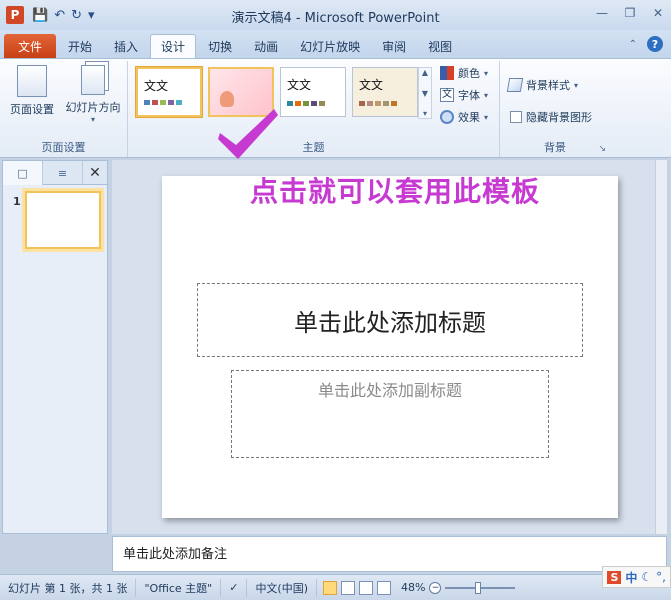 Image resolution: width=671 pixels, height=600 pixels. I want to click on hide-background-graphics: 隐藏背景图形, so click(551, 117).